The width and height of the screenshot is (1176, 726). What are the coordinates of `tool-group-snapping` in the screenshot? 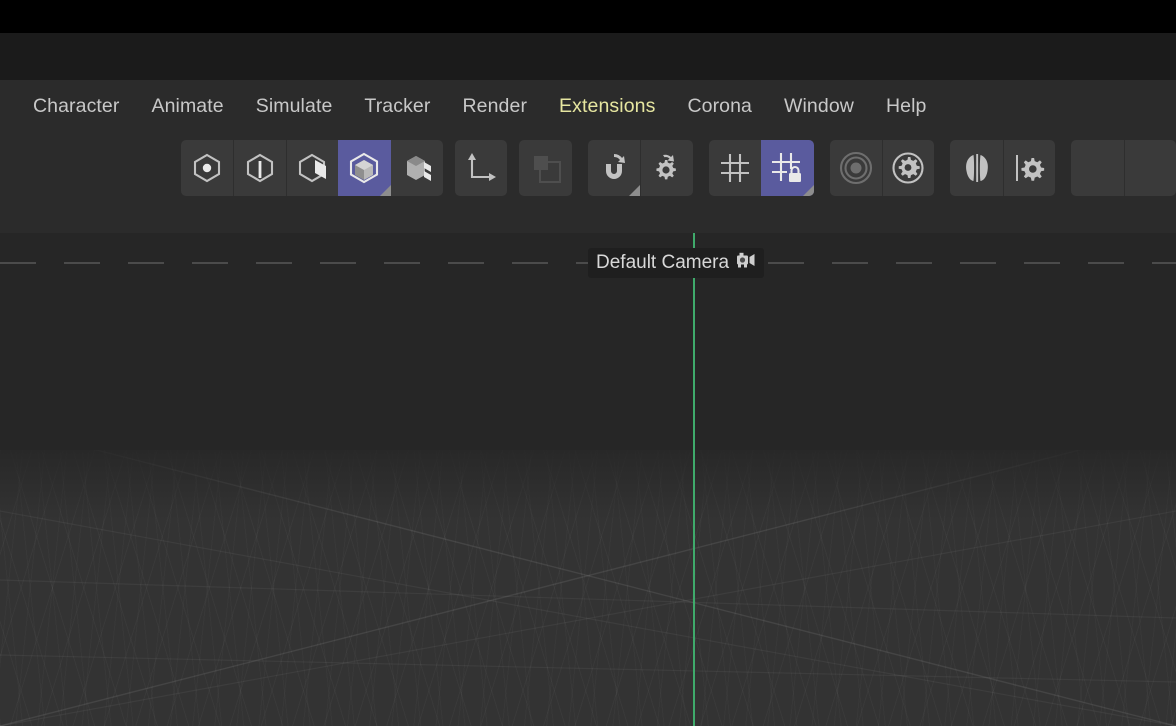 It's located at (640, 168).